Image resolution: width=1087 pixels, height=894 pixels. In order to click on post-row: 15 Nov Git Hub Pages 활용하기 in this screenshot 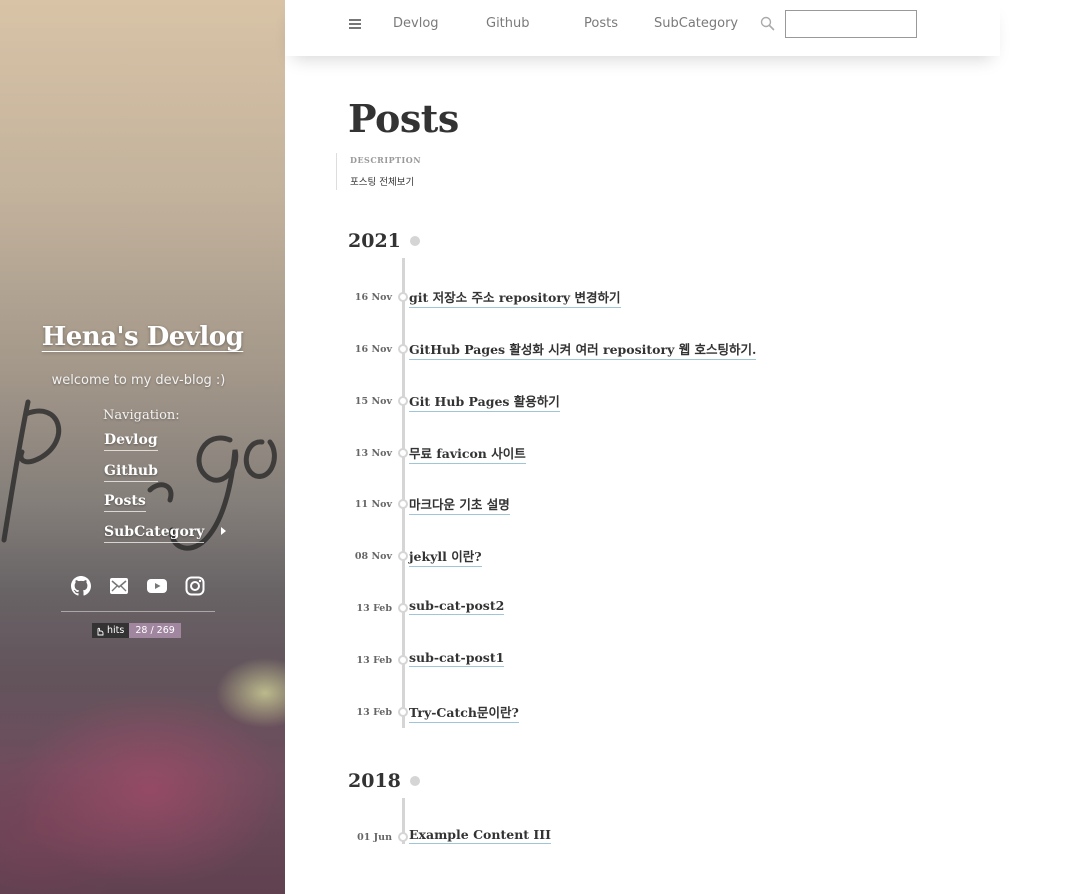, I will do `click(454, 401)`.